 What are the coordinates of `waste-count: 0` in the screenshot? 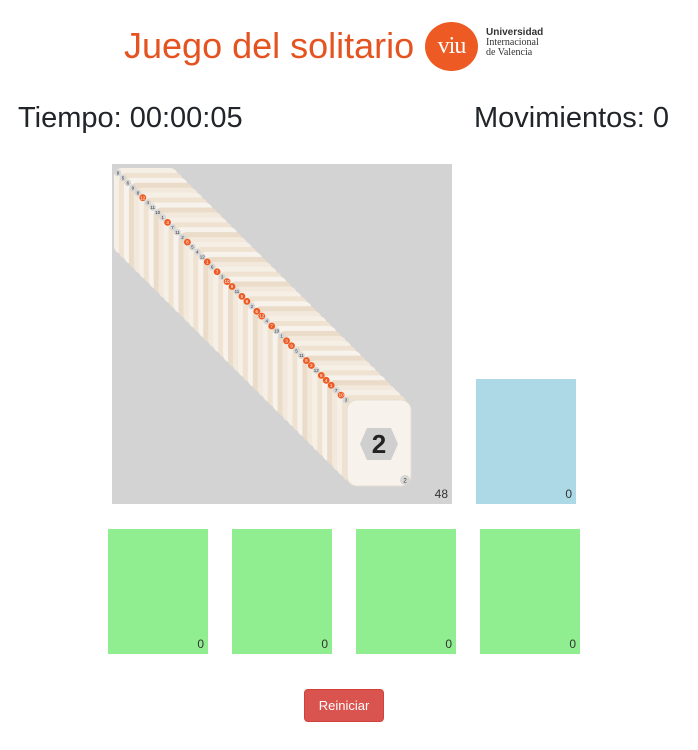 It's located at (568, 494).